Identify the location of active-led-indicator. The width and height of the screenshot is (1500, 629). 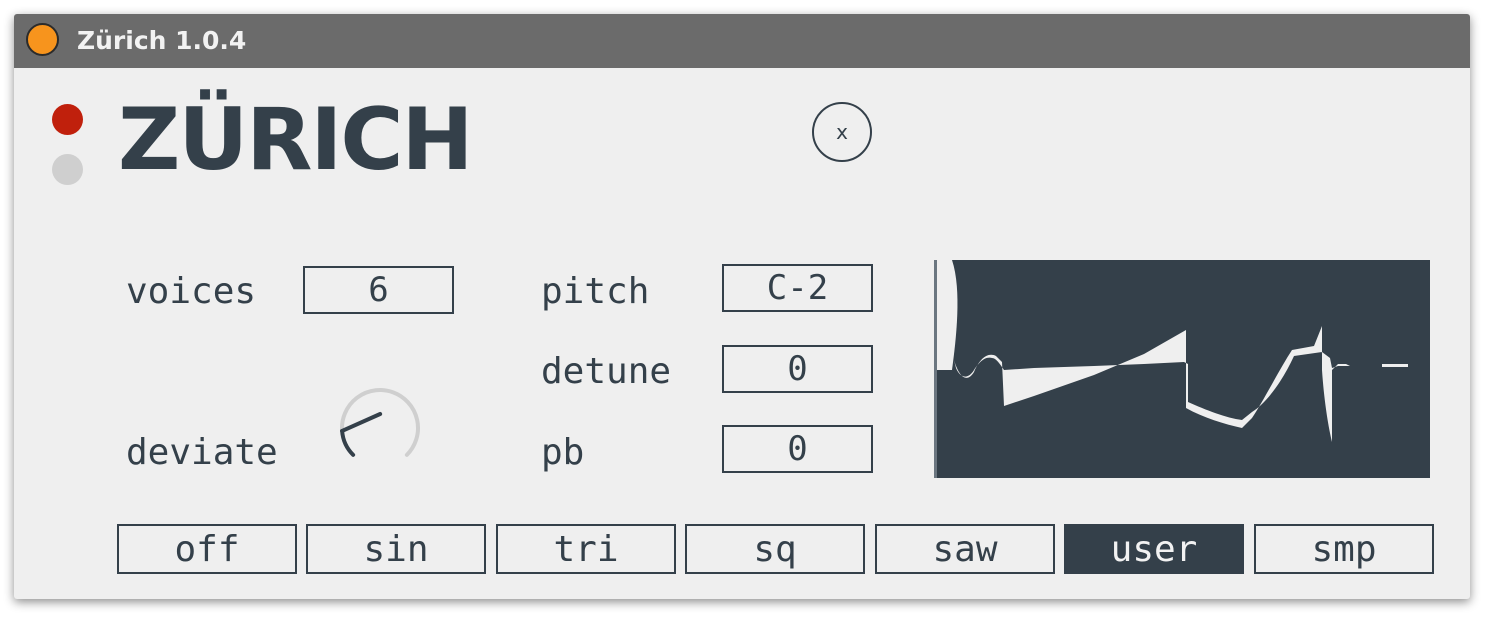
(67, 119).